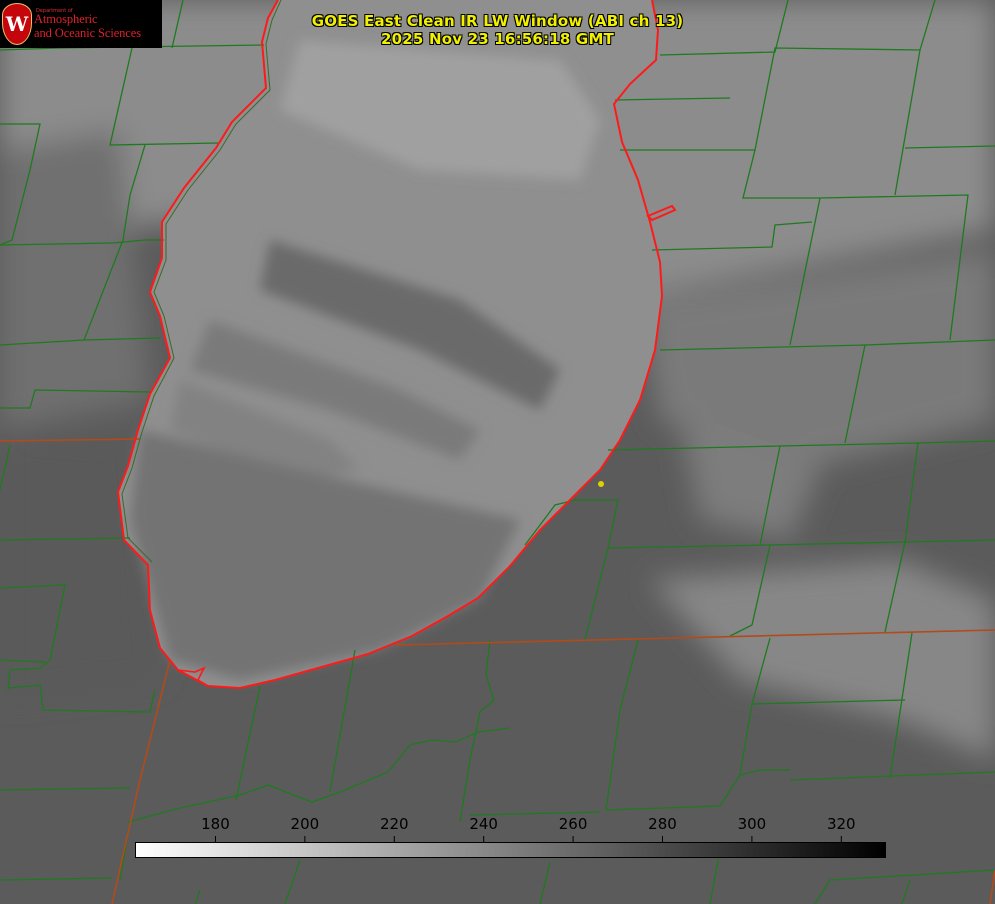 This screenshot has height=904, width=995. I want to click on colorbar-tick-label: 220, so click(394, 824).